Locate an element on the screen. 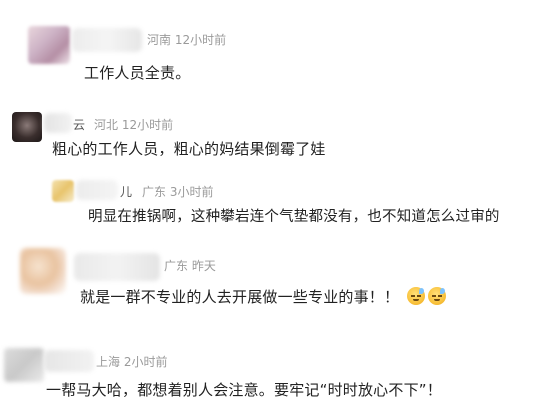 The width and height of the screenshot is (556, 418). comment-meta: 上海 2小时前 is located at coordinates (131, 361).